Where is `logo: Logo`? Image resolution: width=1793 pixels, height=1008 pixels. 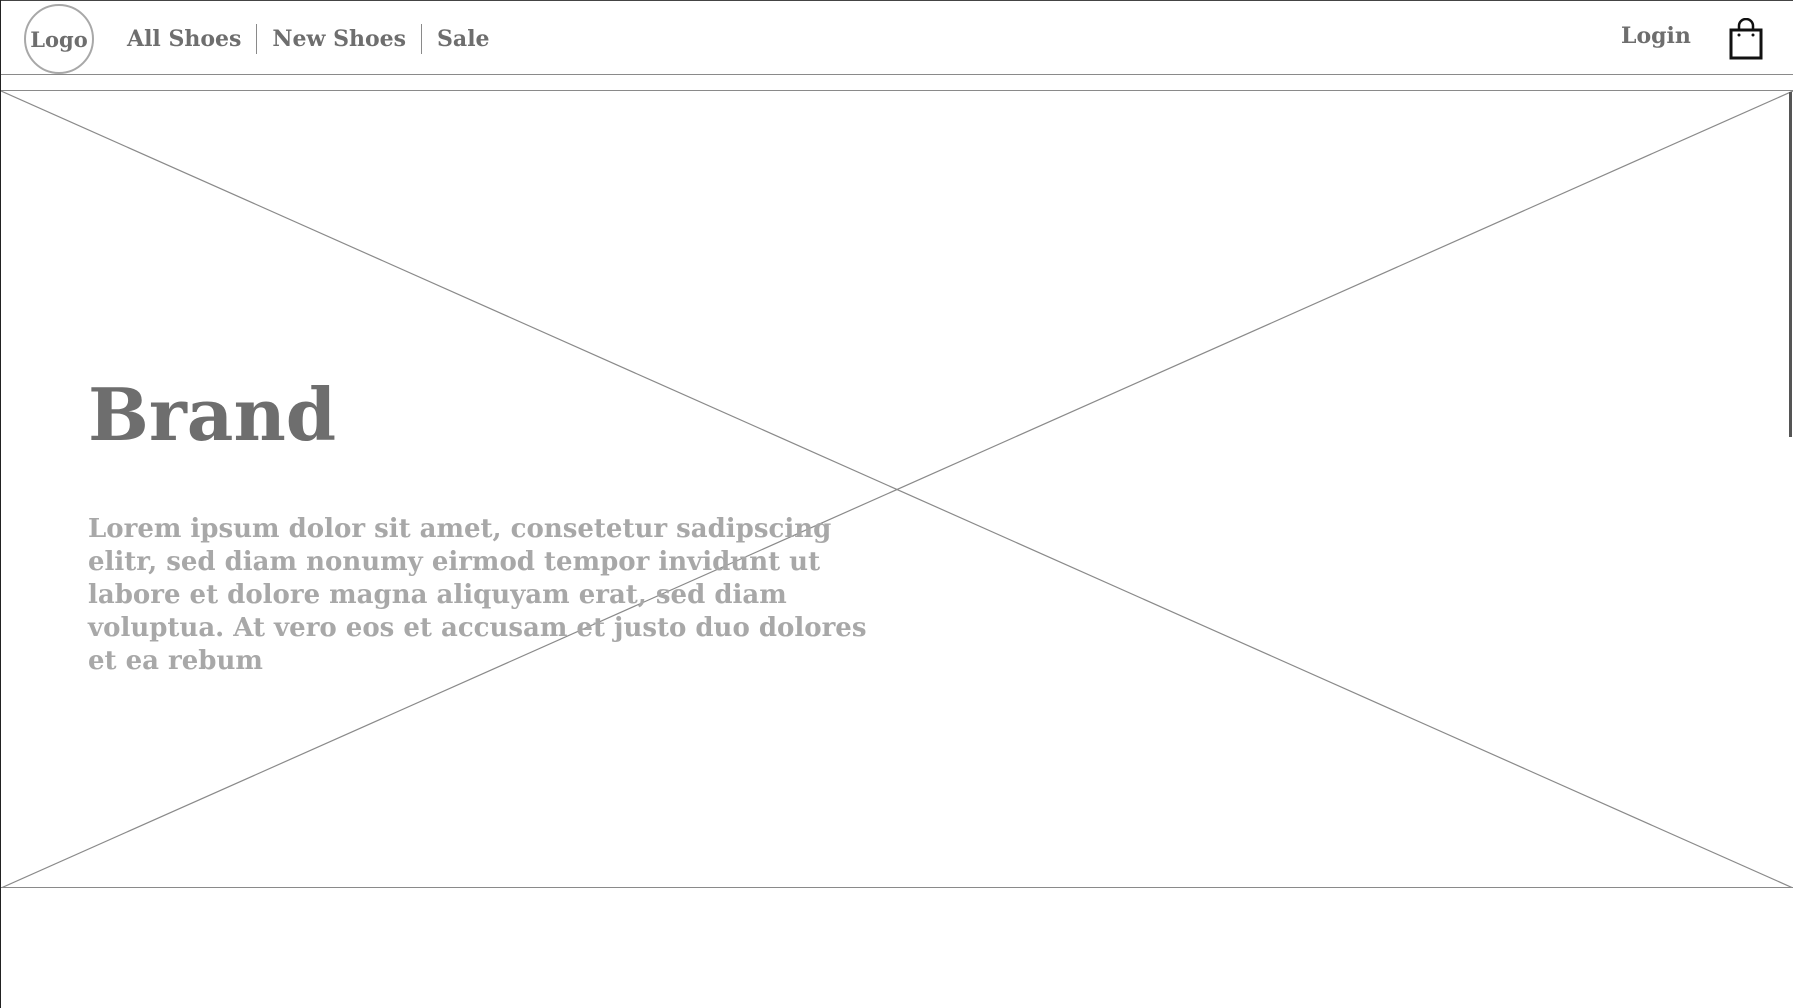
logo: Logo is located at coordinates (59, 39).